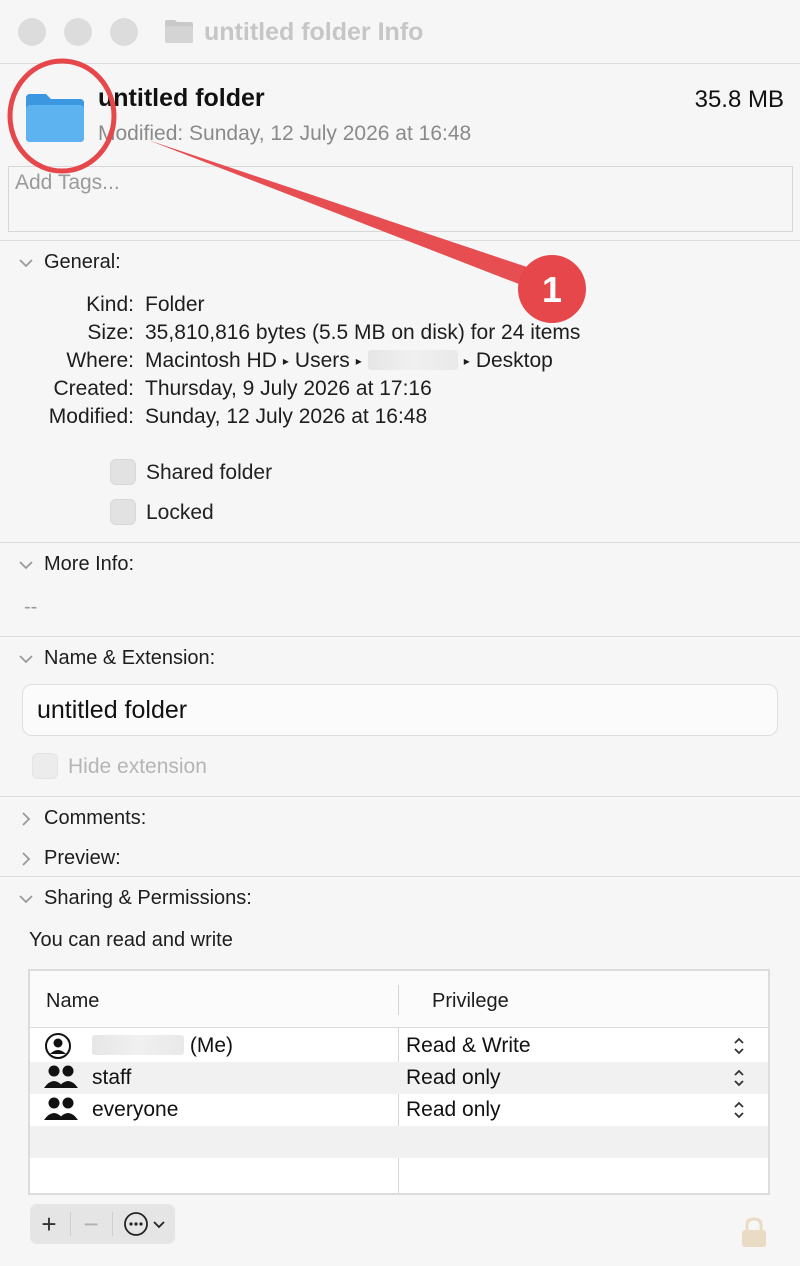 This screenshot has width=800, height=1266. Describe the element at coordinates (82, 858) in the screenshot. I see `section-preview-label: Preview:` at that location.